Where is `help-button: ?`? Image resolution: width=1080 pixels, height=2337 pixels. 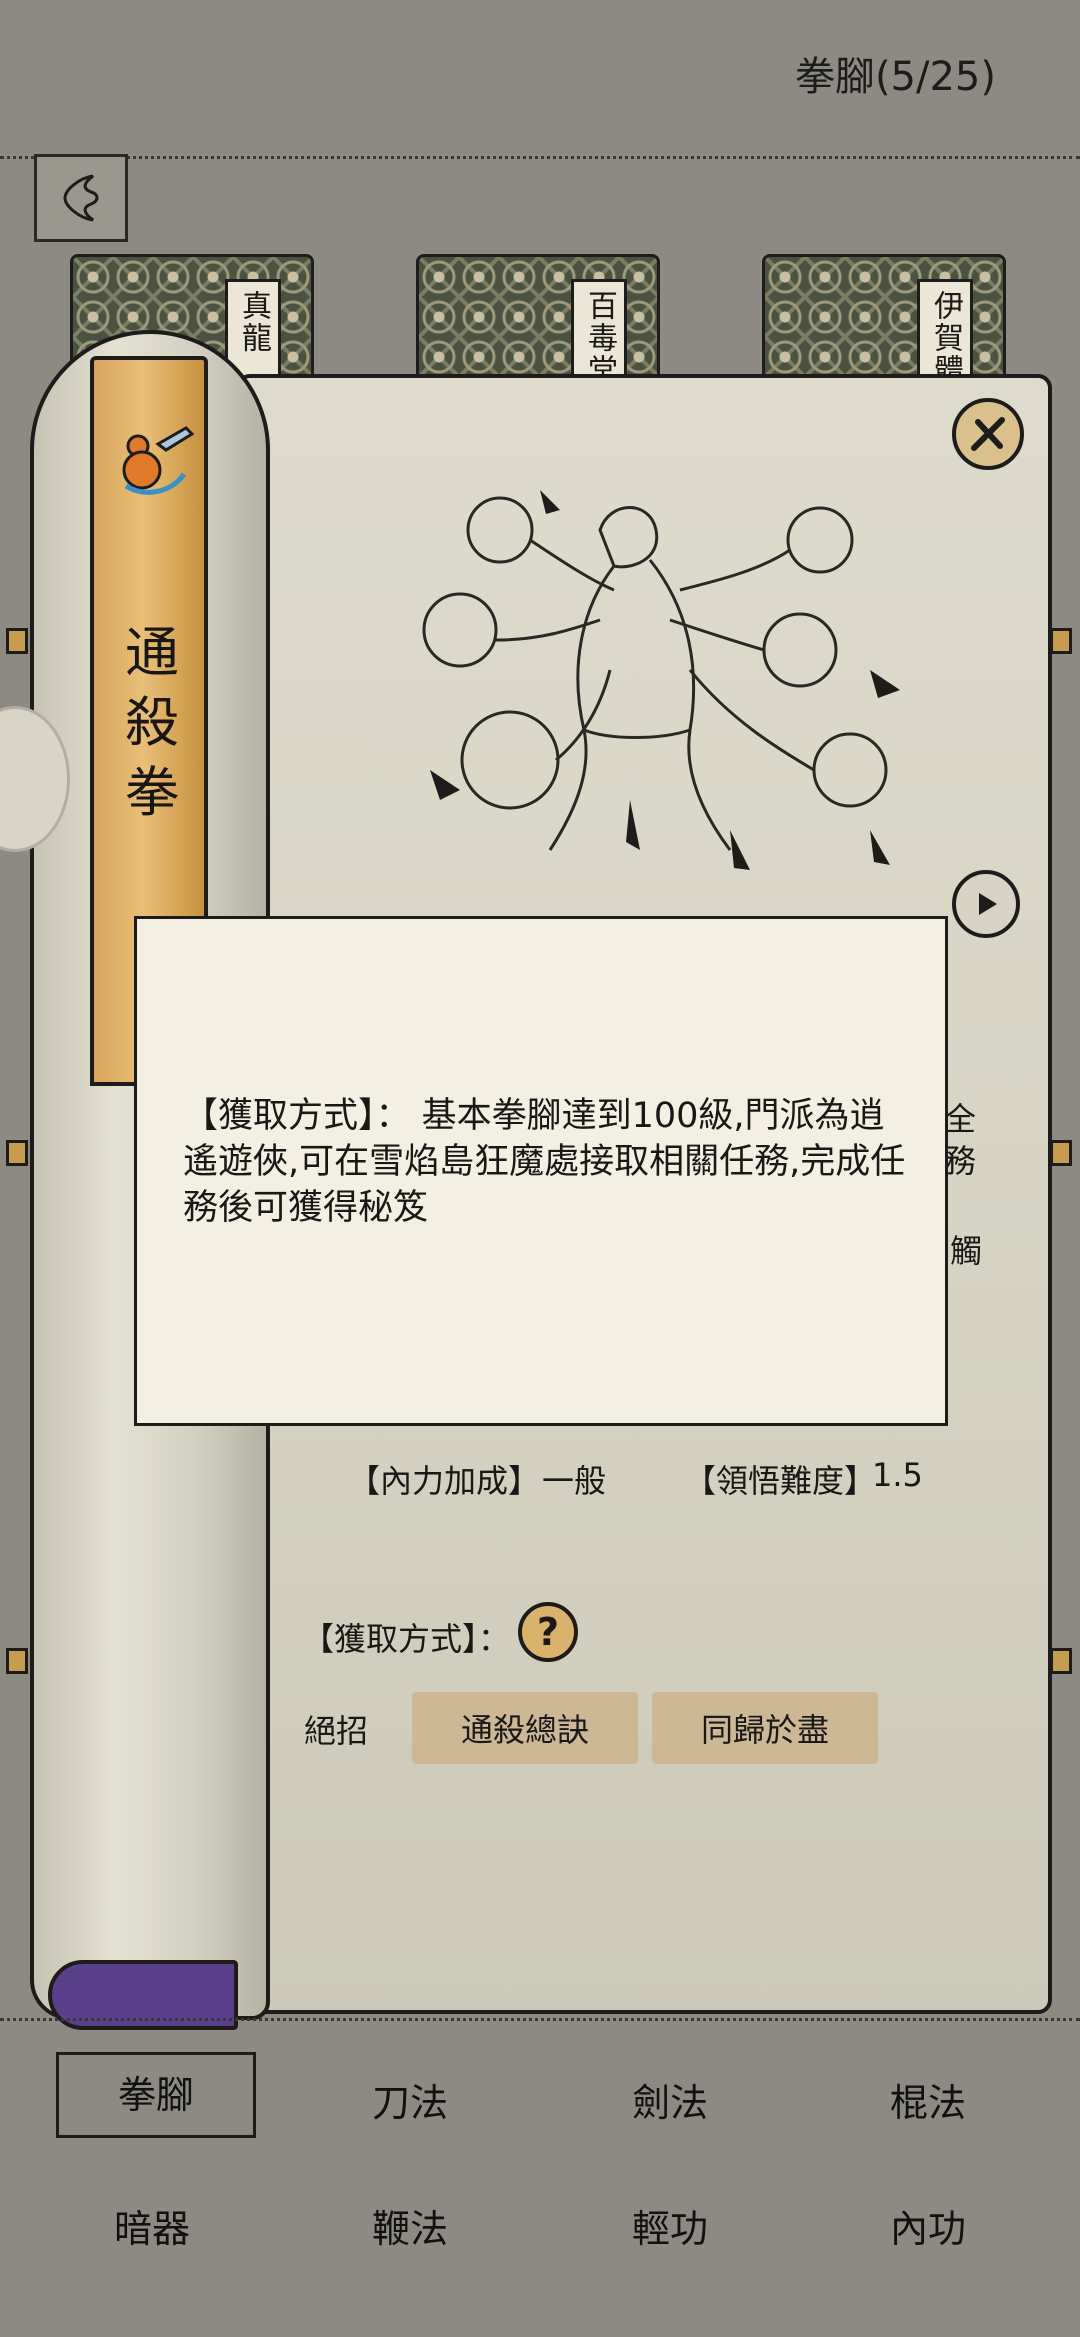 help-button: ? is located at coordinates (548, 1632).